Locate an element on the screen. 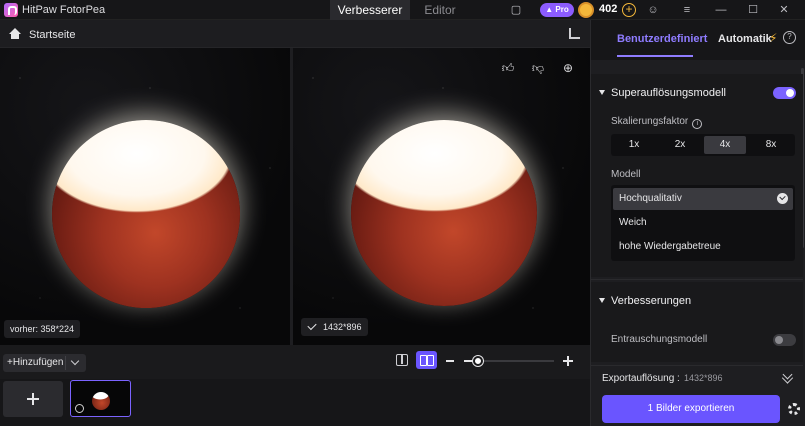 Image resolution: width=805 pixels, height=426 pixels. expand-chevrons-icon is located at coordinates (787, 374).